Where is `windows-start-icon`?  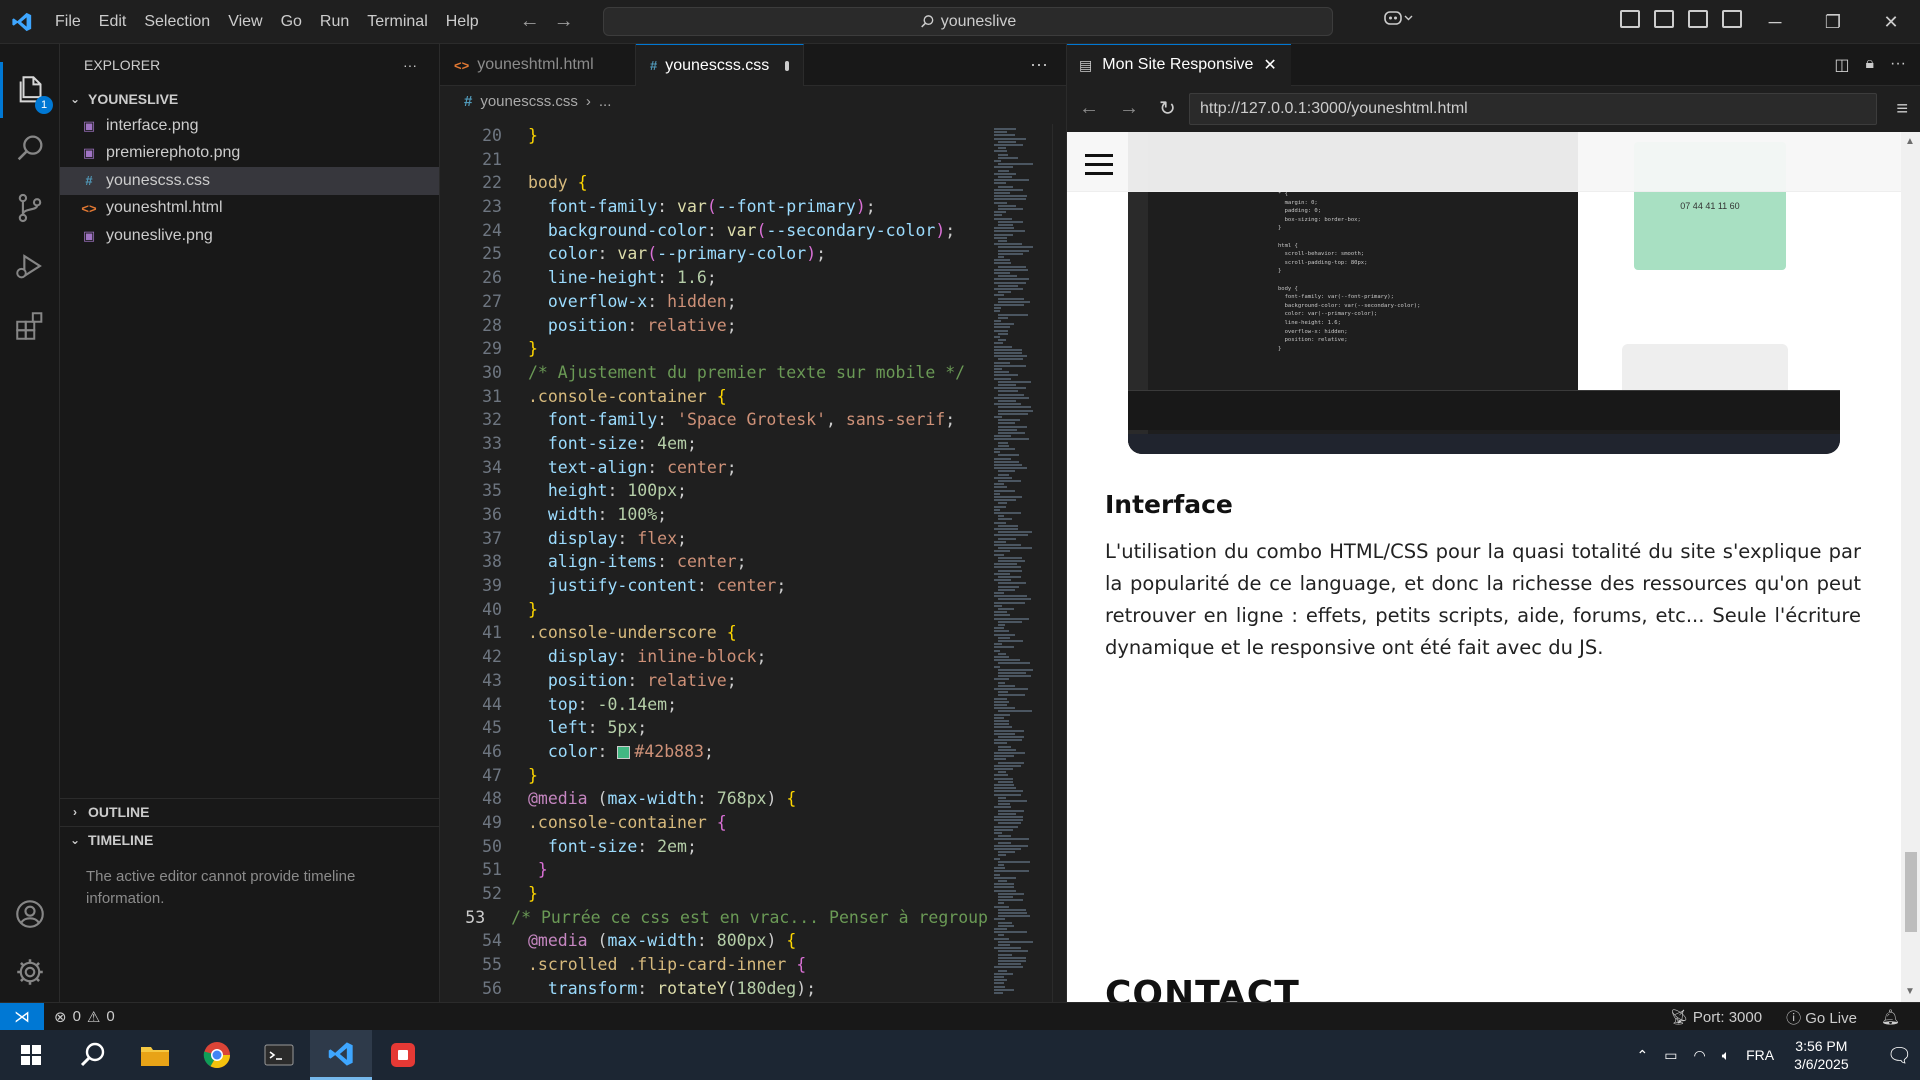 windows-start-icon is located at coordinates (31, 1055).